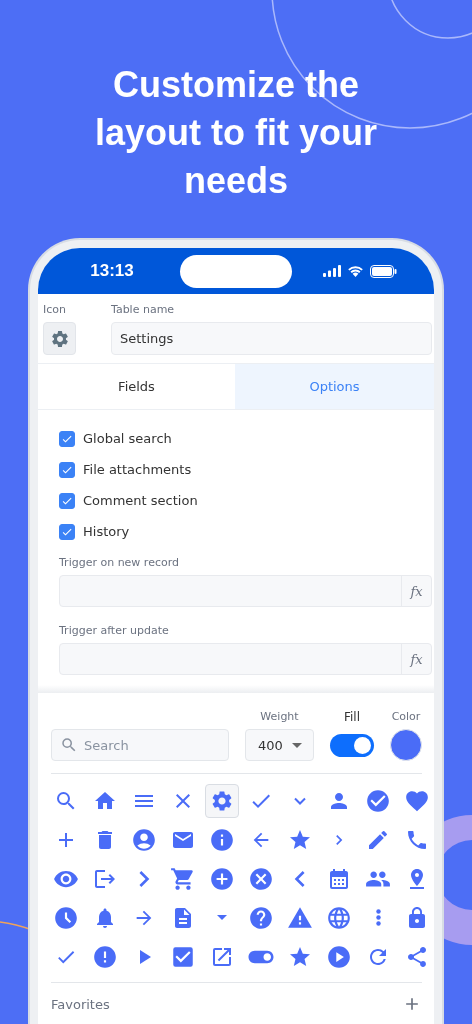 This screenshot has height=1024, width=472. Describe the element at coordinates (339, 917) in the screenshot. I see `globe-icon` at that location.